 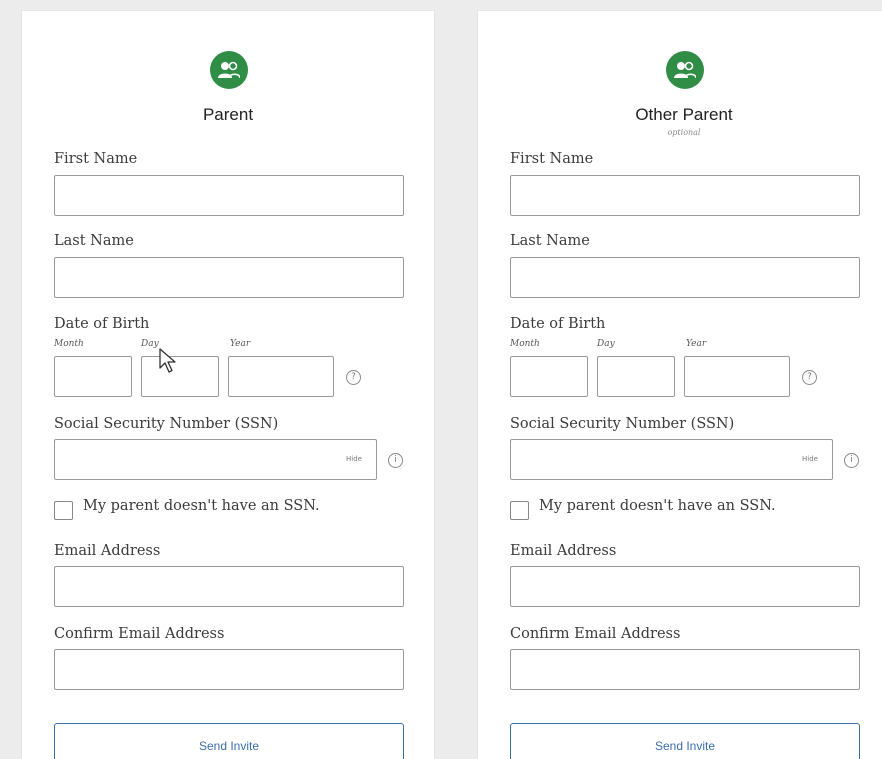 What do you see at coordinates (684, 114) in the screenshot?
I see `card-title: Other Parent` at bounding box center [684, 114].